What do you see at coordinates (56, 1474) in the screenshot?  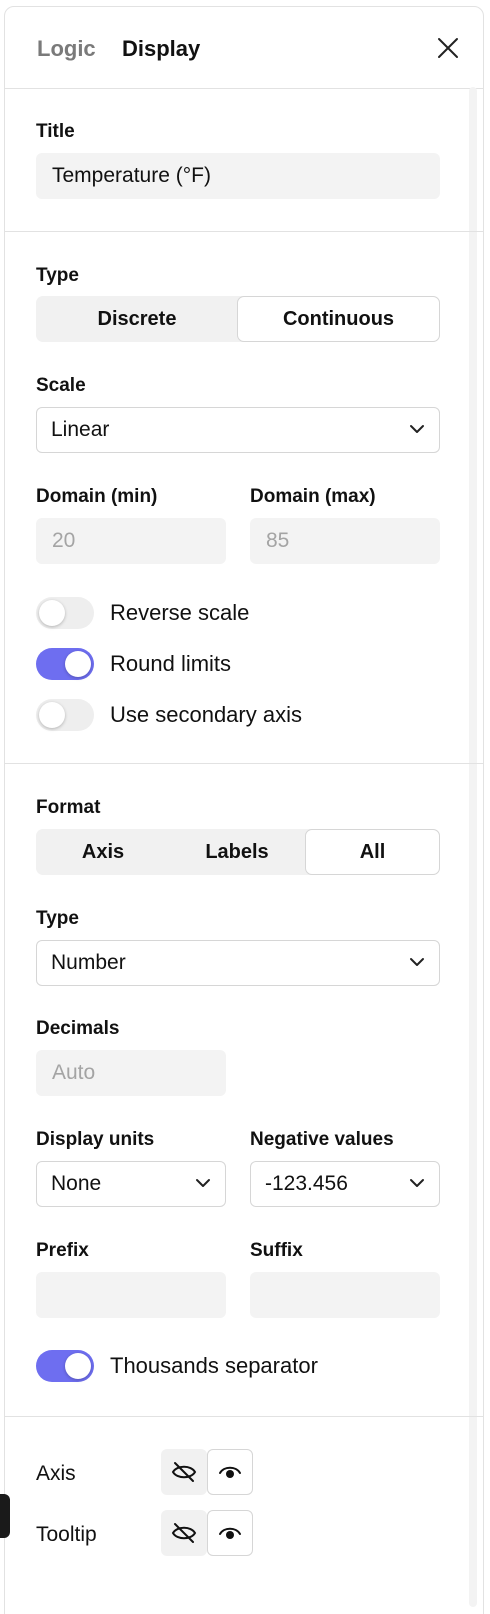 I see `axis-visibility-label: Axis` at bounding box center [56, 1474].